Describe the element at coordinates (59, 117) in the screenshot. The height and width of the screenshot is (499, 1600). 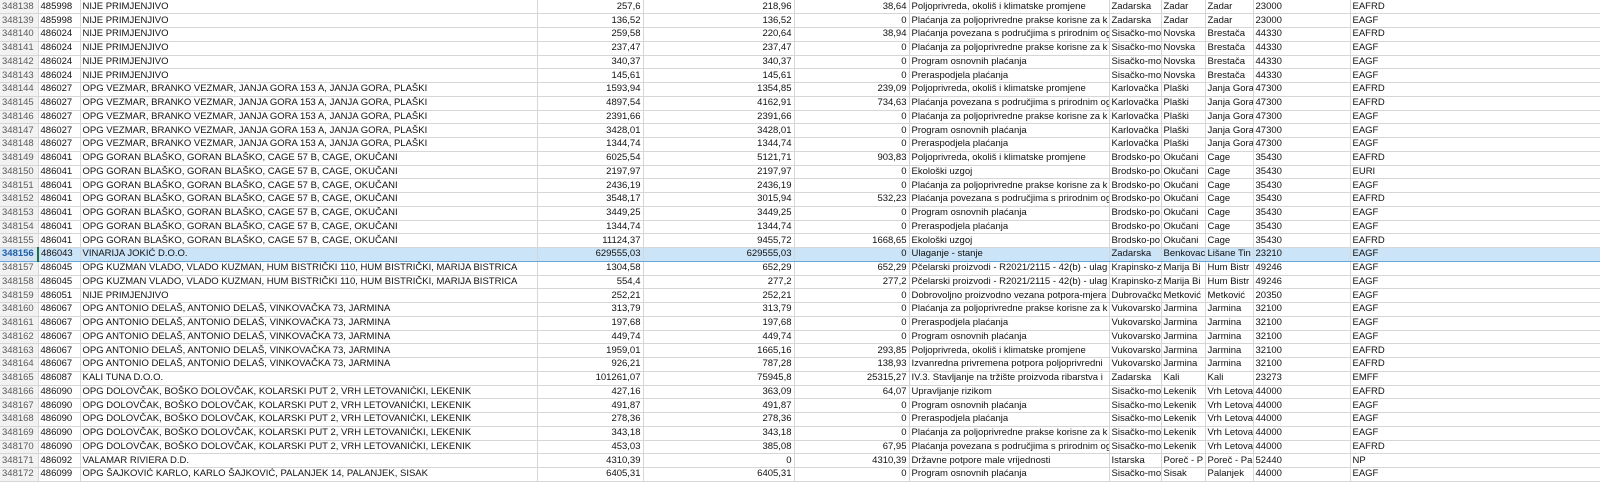
I see `cell-id: 486027` at that location.